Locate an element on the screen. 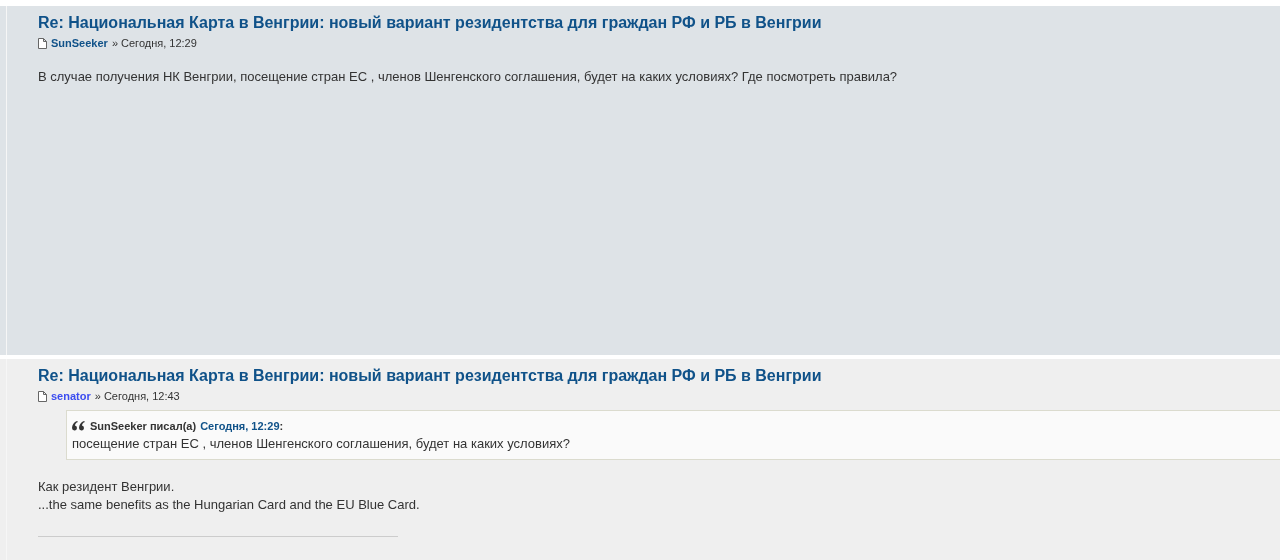 The image size is (1280, 560). post-text: В случае получения НК Венгрии, посещение стран ЕС , членов Шенгенского соглашения, будет на каких условиях? Где посмотреть правила? is located at coordinates (468, 77).